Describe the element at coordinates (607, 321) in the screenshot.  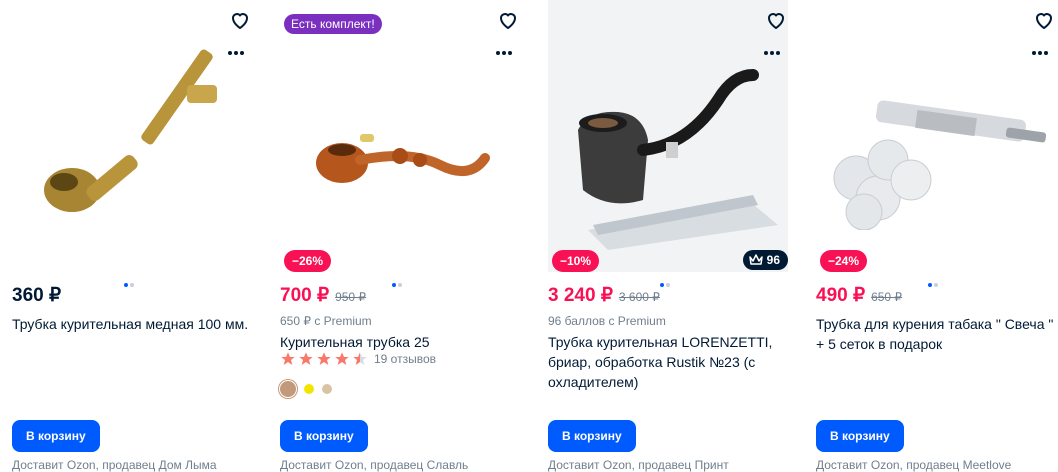
I see `premium-points-note: 96 баллов с Premium` at that location.